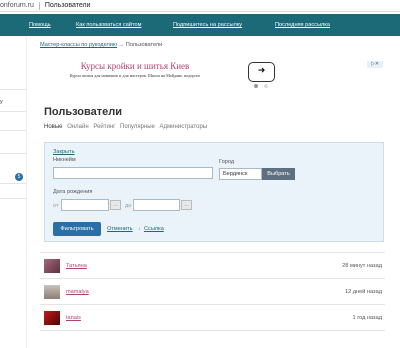 The height and width of the screenshot is (348, 400). What do you see at coordinates (64, 160) in the screenshot?
I see `nickname-label: Никнейм` at bounding box center [64, 160].